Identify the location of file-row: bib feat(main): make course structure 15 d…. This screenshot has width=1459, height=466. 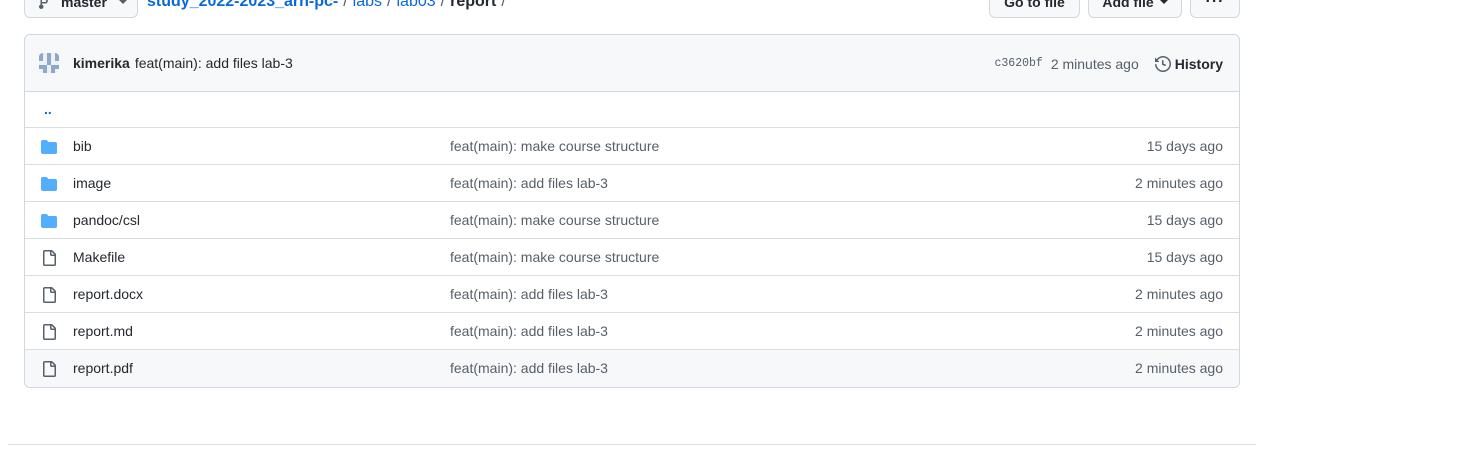
(632, 146).